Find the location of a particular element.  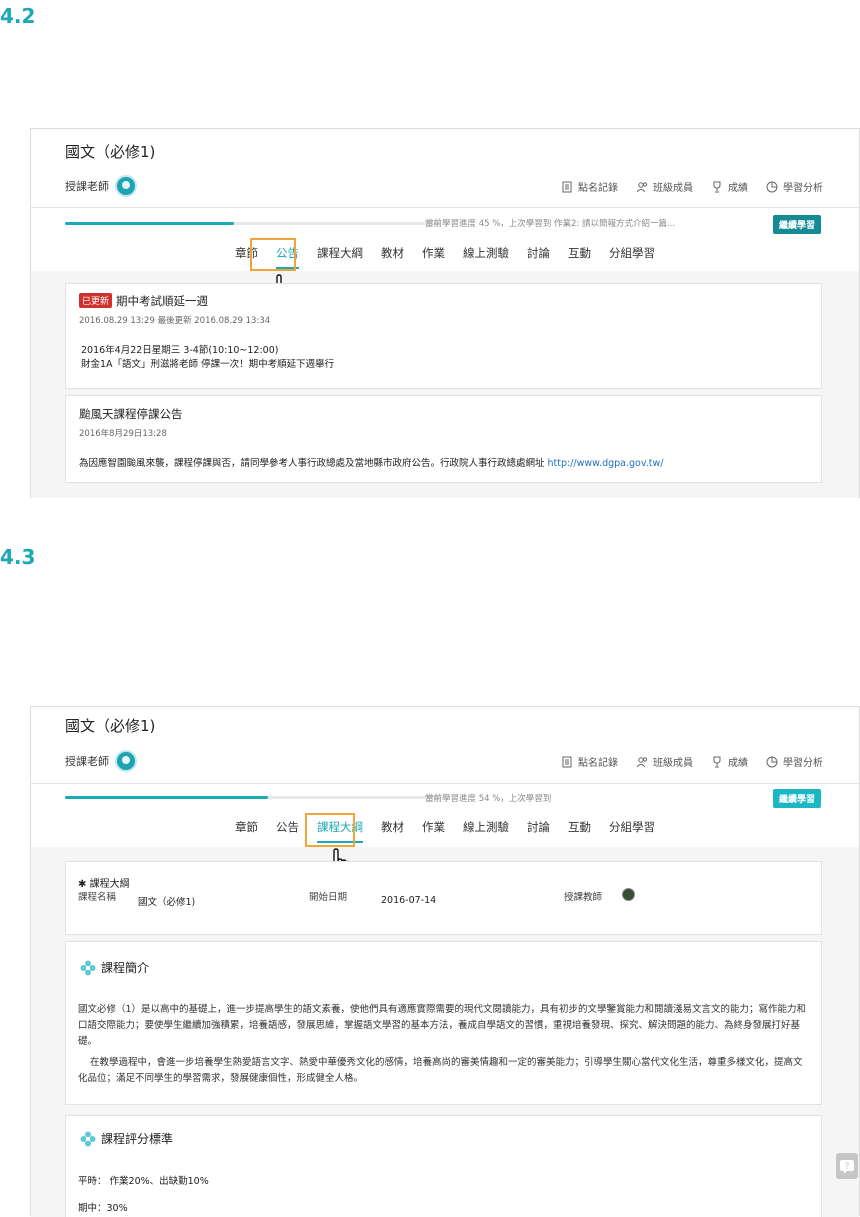

help-button: ? is located at coordinates (847, 1166).